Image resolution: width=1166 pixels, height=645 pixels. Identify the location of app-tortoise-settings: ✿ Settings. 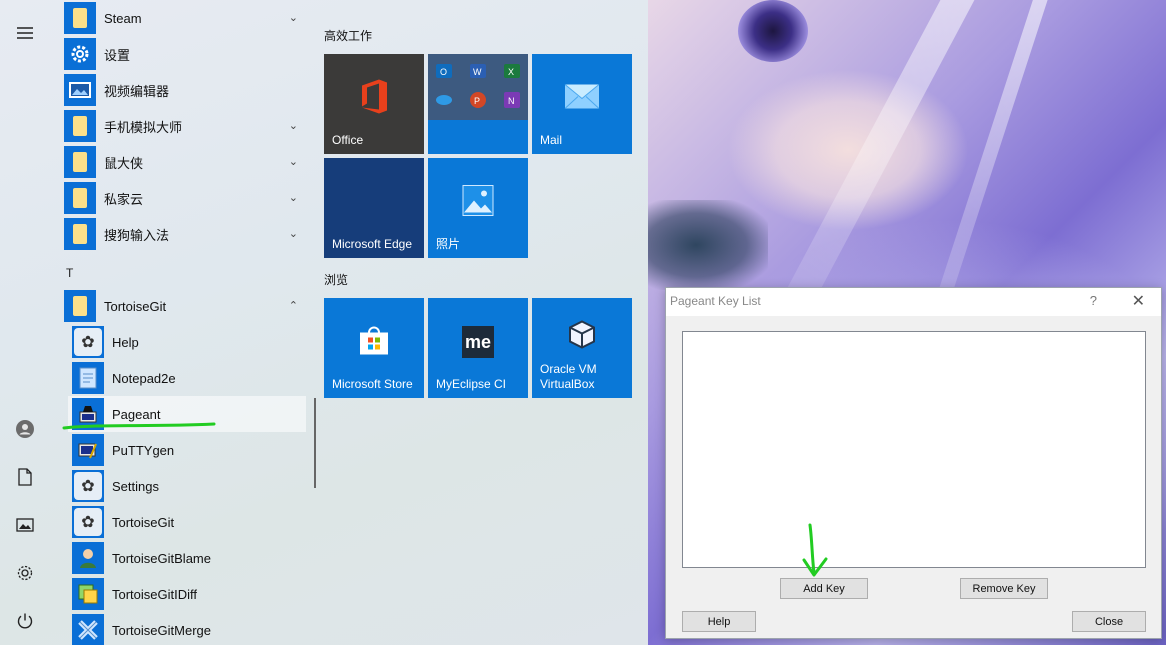
(187, 486).